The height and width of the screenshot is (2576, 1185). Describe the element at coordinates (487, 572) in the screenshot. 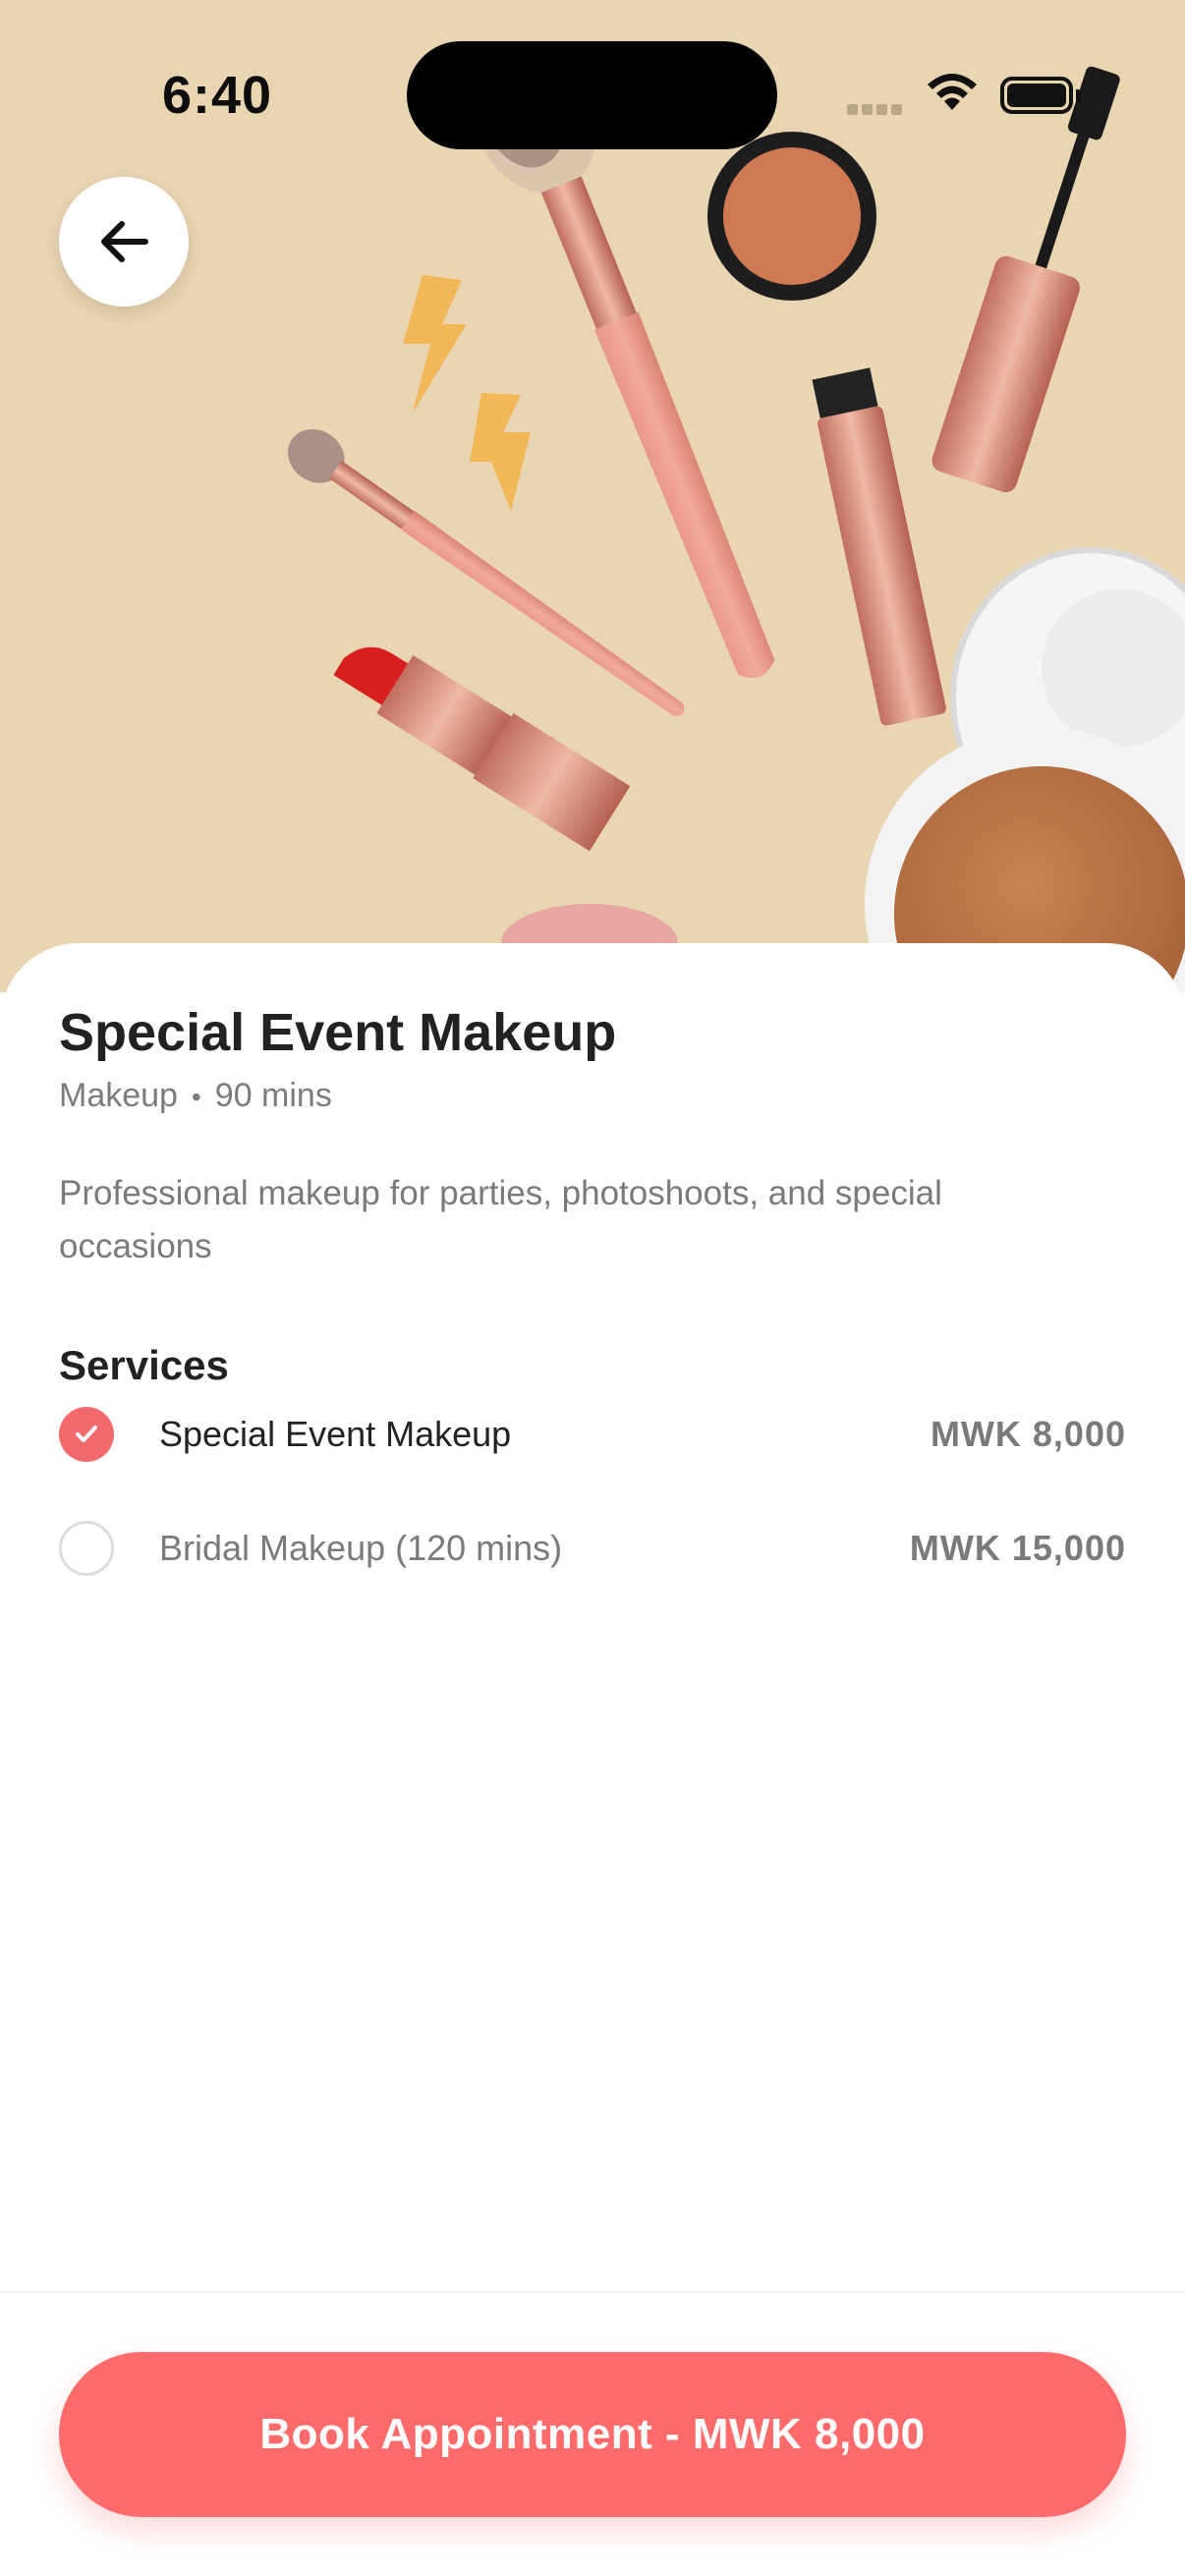

I see `small-brush` at that location.